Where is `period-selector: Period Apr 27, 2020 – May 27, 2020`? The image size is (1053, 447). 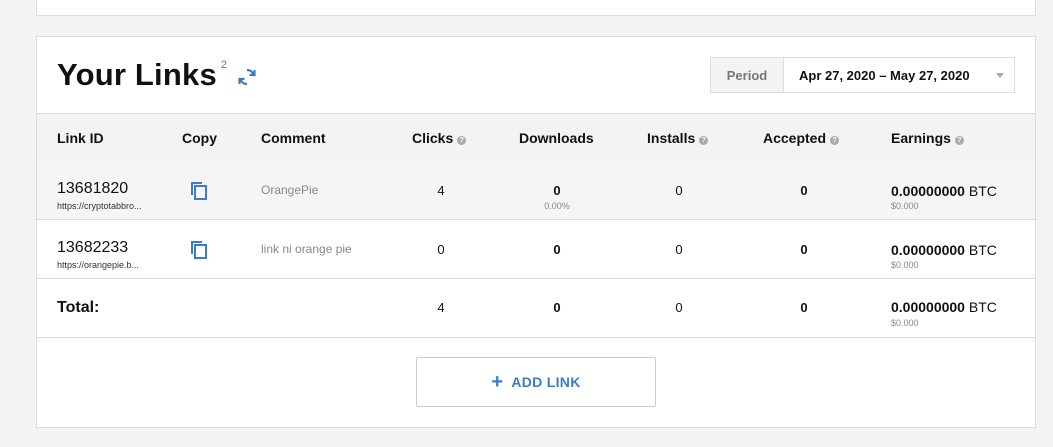 period-selector: Period Apr 27, 2020 – May 27, 2020 is located at coordinates (862, 75).